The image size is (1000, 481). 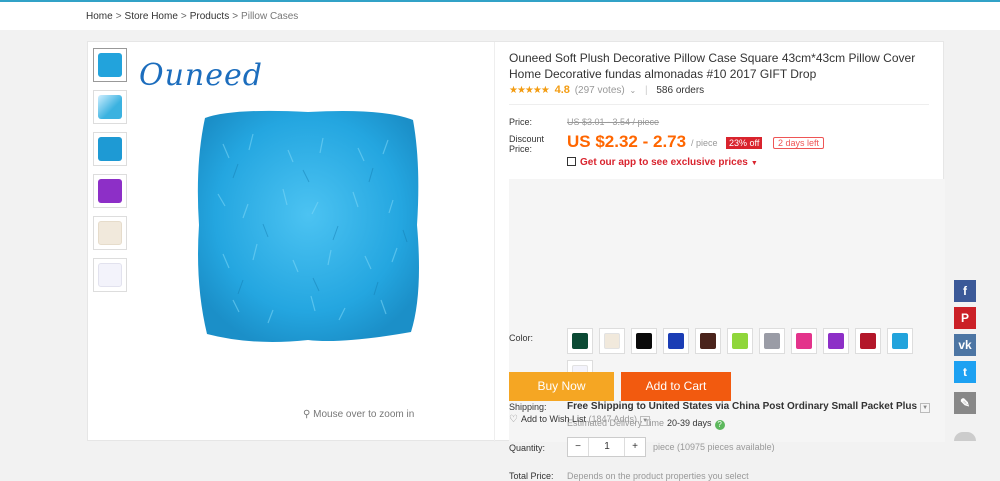 I want to click on wish-dropdown-icon: ▼, so click(x=645, y=421).